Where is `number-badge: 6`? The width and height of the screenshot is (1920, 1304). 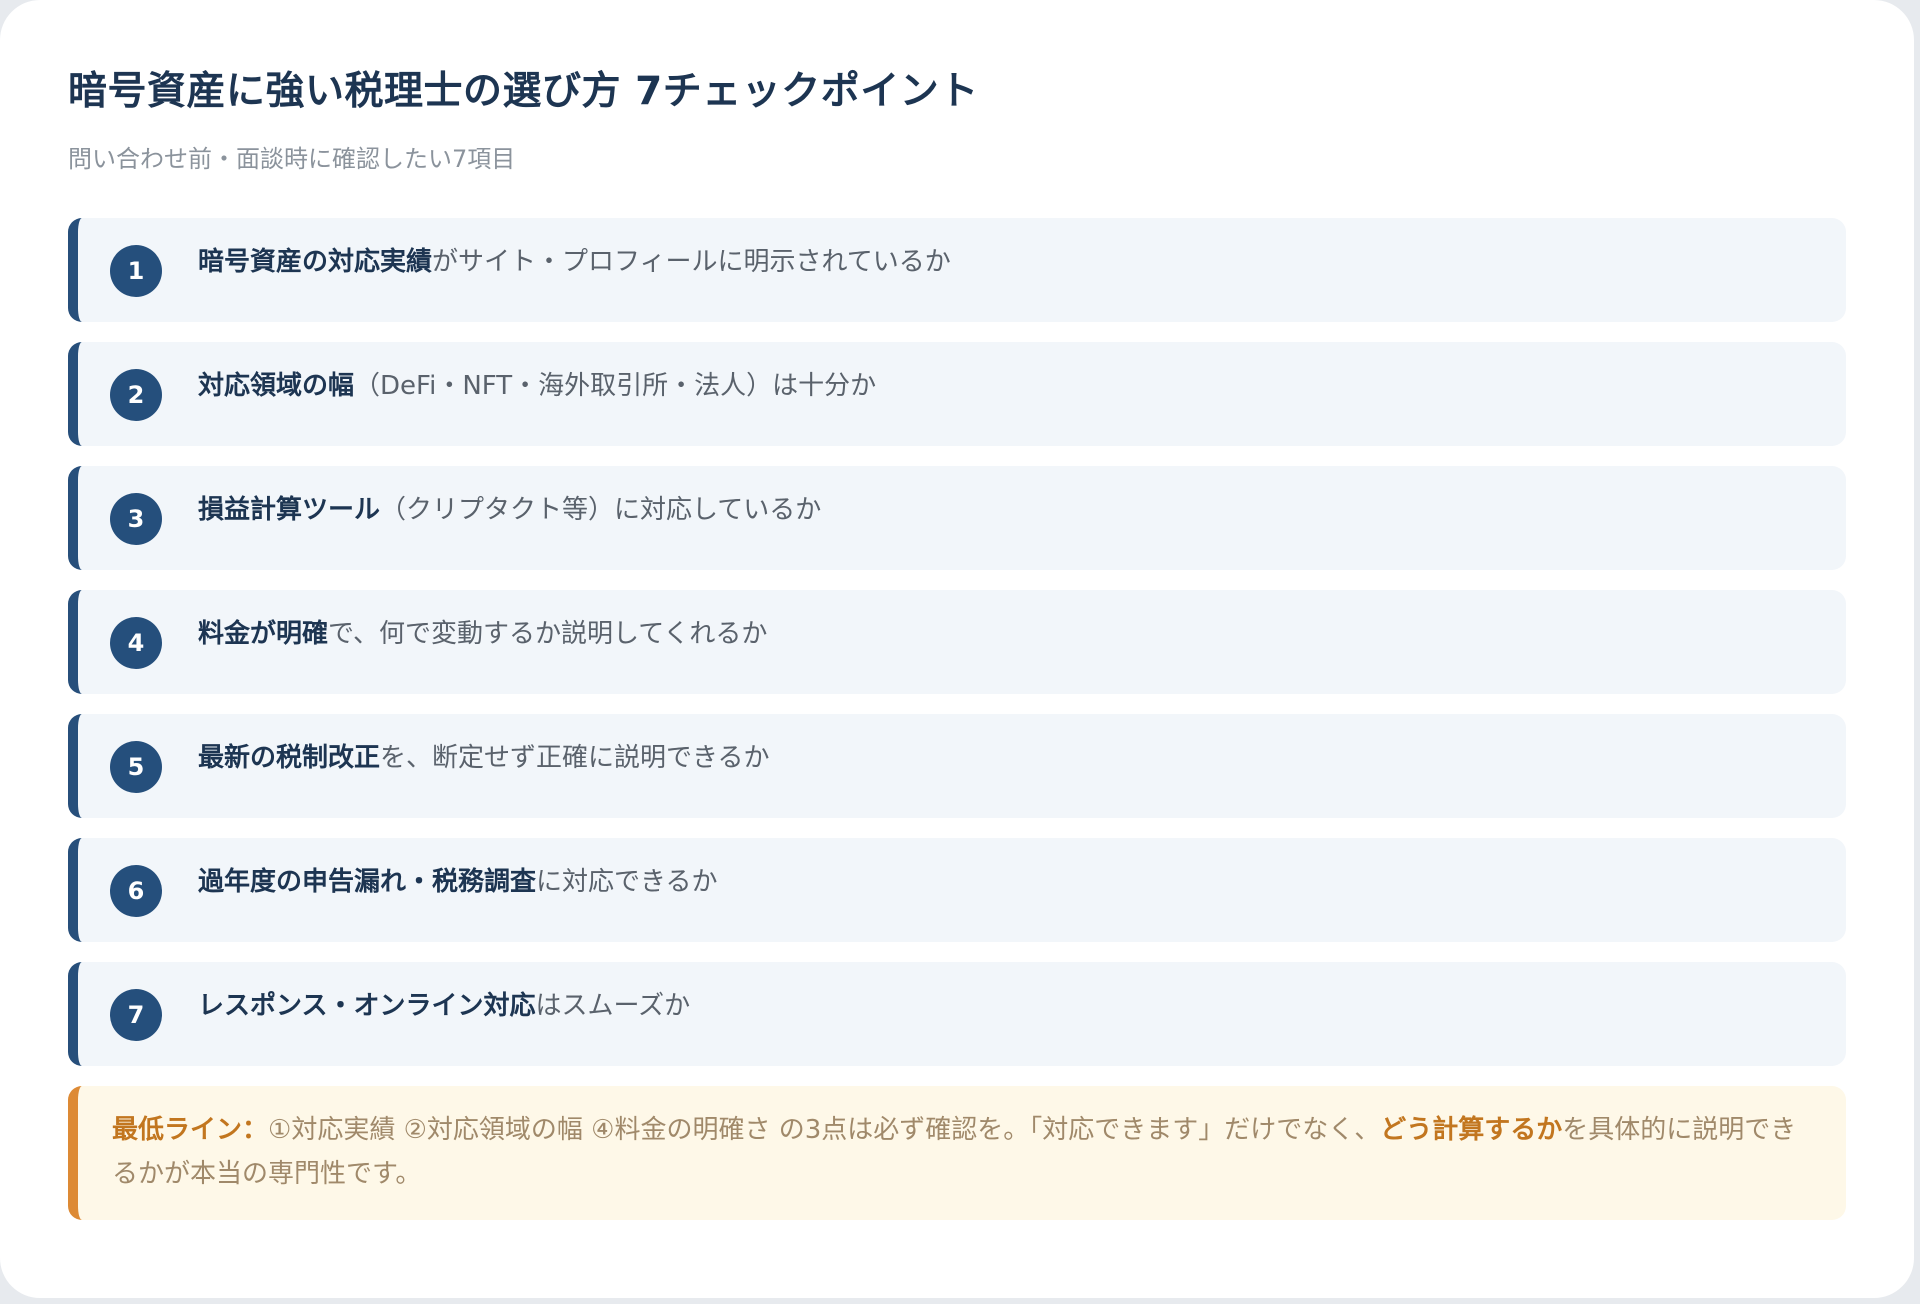 number-badge: 6 is located at coordinates (136, 891).